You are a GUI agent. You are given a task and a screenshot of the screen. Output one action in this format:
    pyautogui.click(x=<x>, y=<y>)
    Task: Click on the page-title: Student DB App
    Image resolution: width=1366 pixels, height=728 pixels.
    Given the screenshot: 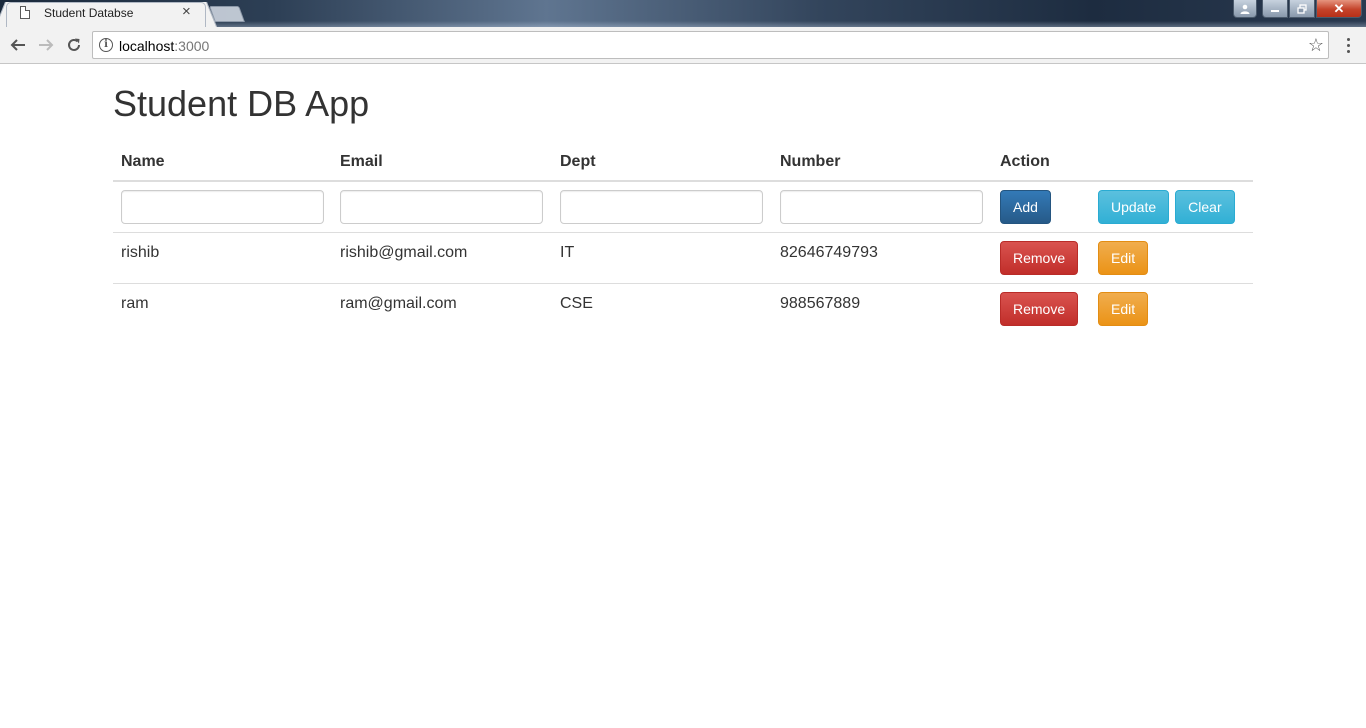 What is the action you would take?
    pyautogui.click(x=241, y=103)
    